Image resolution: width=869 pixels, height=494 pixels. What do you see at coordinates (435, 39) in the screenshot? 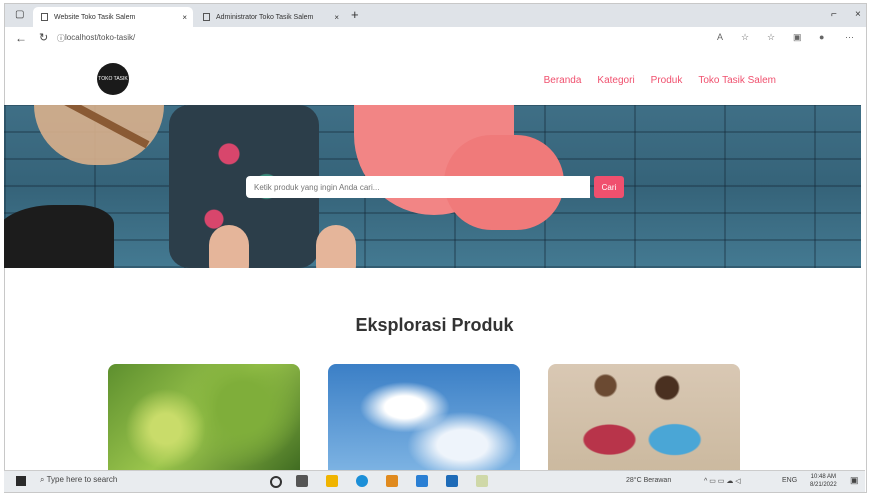
I see `address-bar: ← ↻ ⓘ localhost/toko-tasik/ A ☆ ☆ ▣ ● ⋯` at bounding box center [435, 39].